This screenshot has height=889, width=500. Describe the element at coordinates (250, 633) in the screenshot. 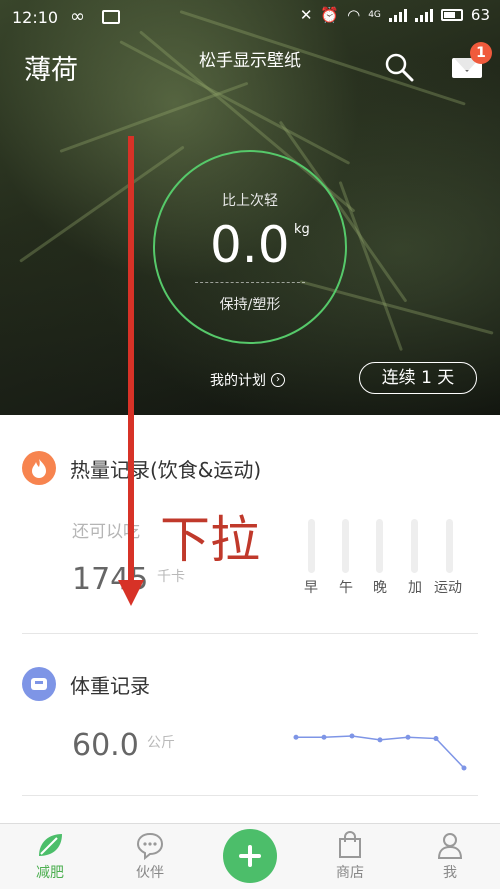

I see `section-divider` at that location.